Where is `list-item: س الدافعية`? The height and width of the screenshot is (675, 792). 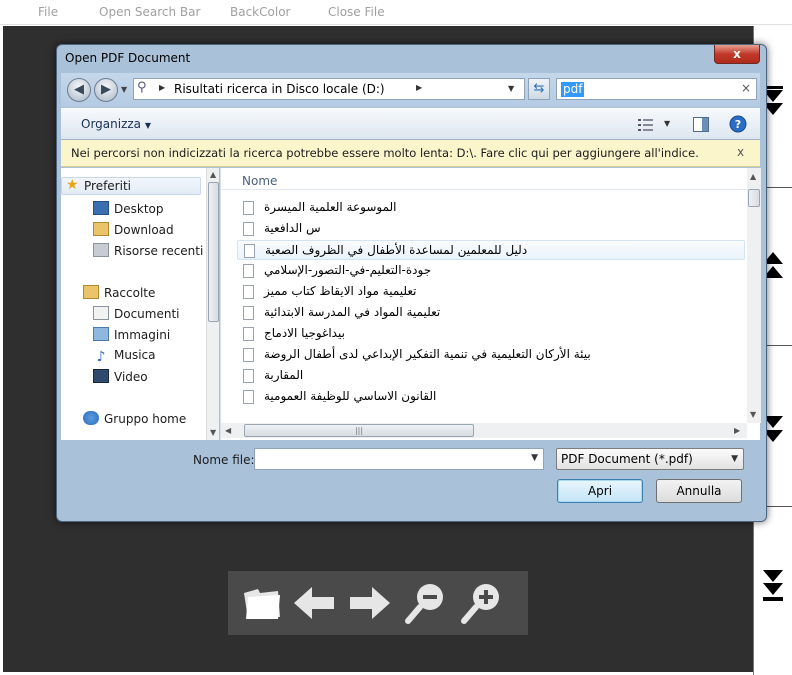 list-item: س الدافعية is located at coordinates (491, 229).